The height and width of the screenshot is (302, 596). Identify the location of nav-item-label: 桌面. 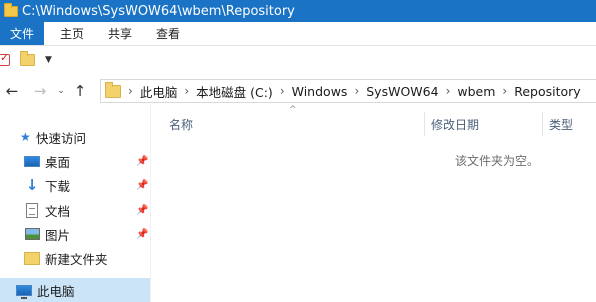
(58, 162).